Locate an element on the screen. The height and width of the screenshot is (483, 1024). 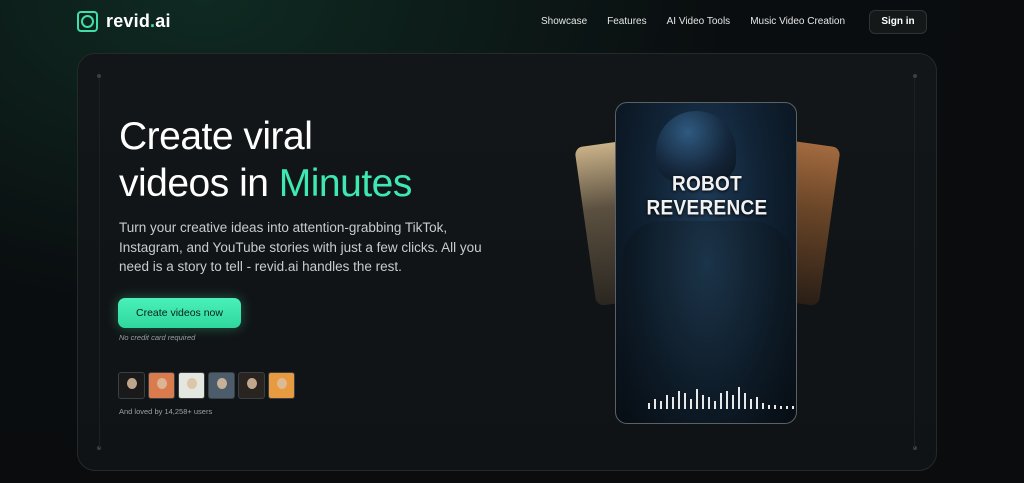
logo-icon is located at coordinates (87, 21).